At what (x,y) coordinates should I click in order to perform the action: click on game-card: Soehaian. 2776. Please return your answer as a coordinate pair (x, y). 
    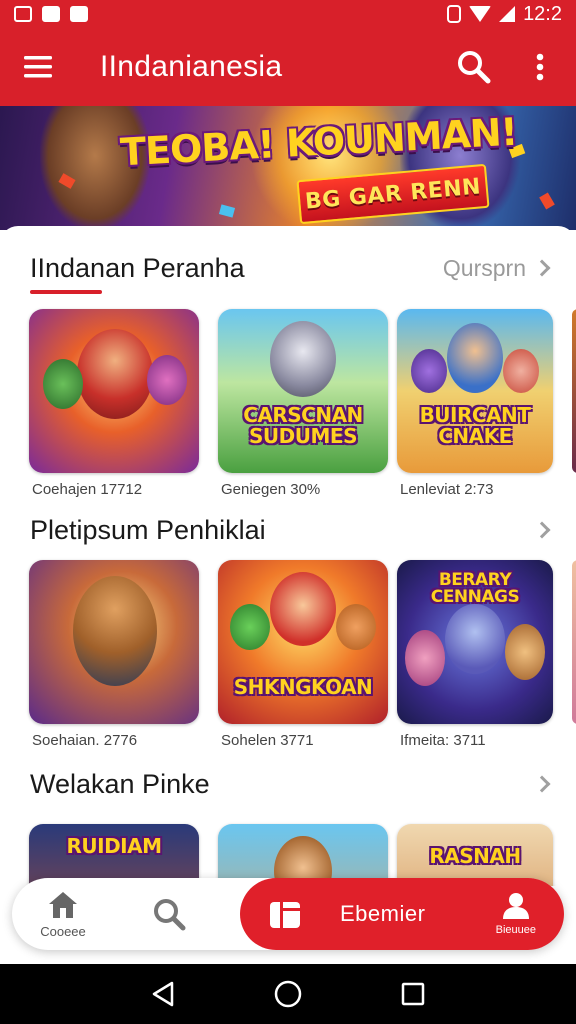
    Looking at the image, I should click on (114, 654).